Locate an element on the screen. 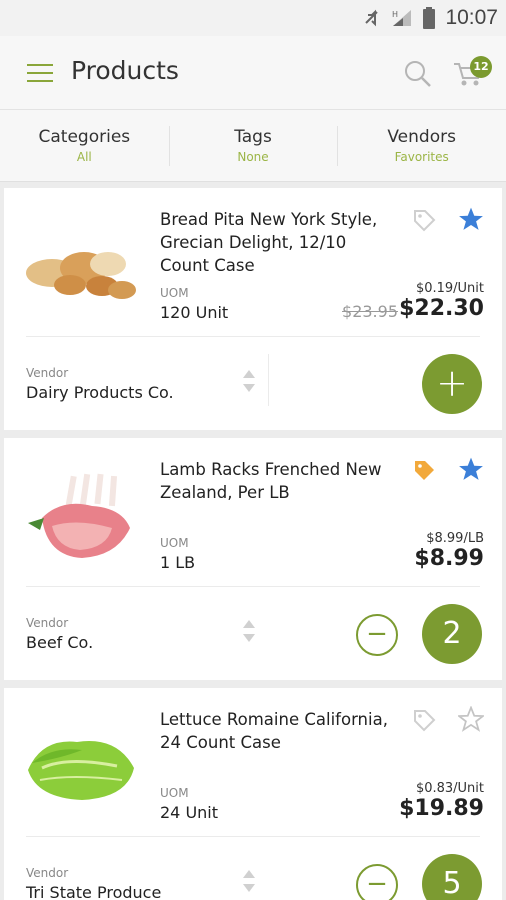  uom-value: 1 LB is located at coordinates (178, 562).